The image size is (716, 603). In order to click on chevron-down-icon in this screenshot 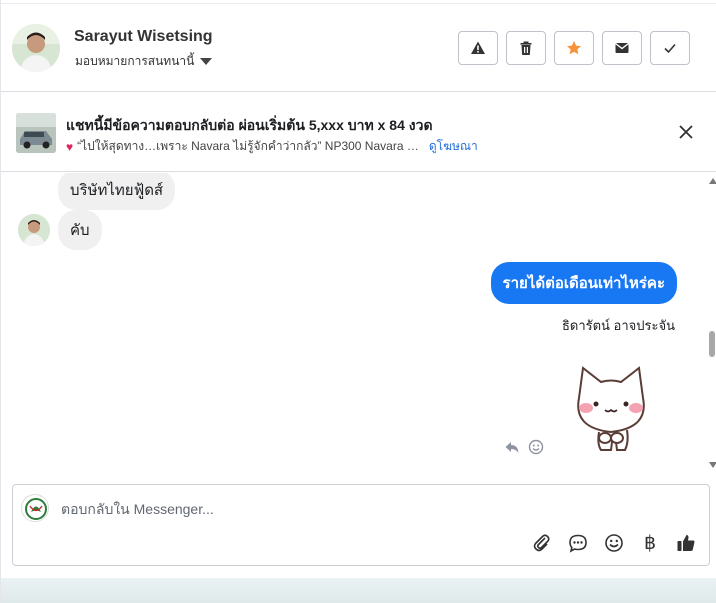, I will do `click(206, 61)`.